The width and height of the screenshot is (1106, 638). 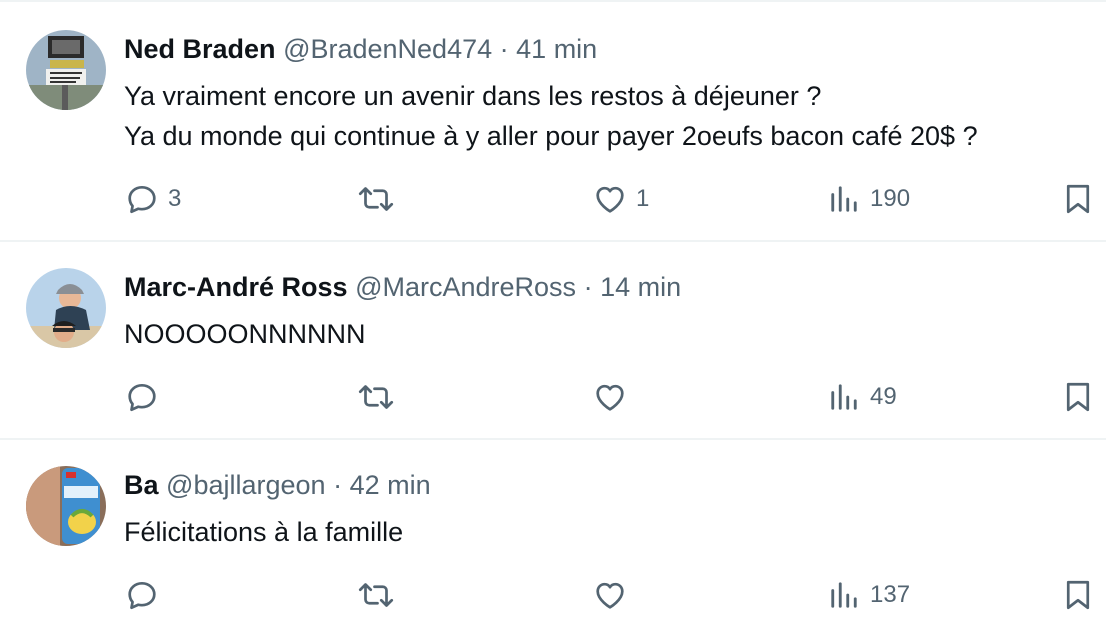 What do you see at coordinates (387, 49) in the screenshot?
I see `author-handle: @BradenNed474` at bounding box center [387, 49].